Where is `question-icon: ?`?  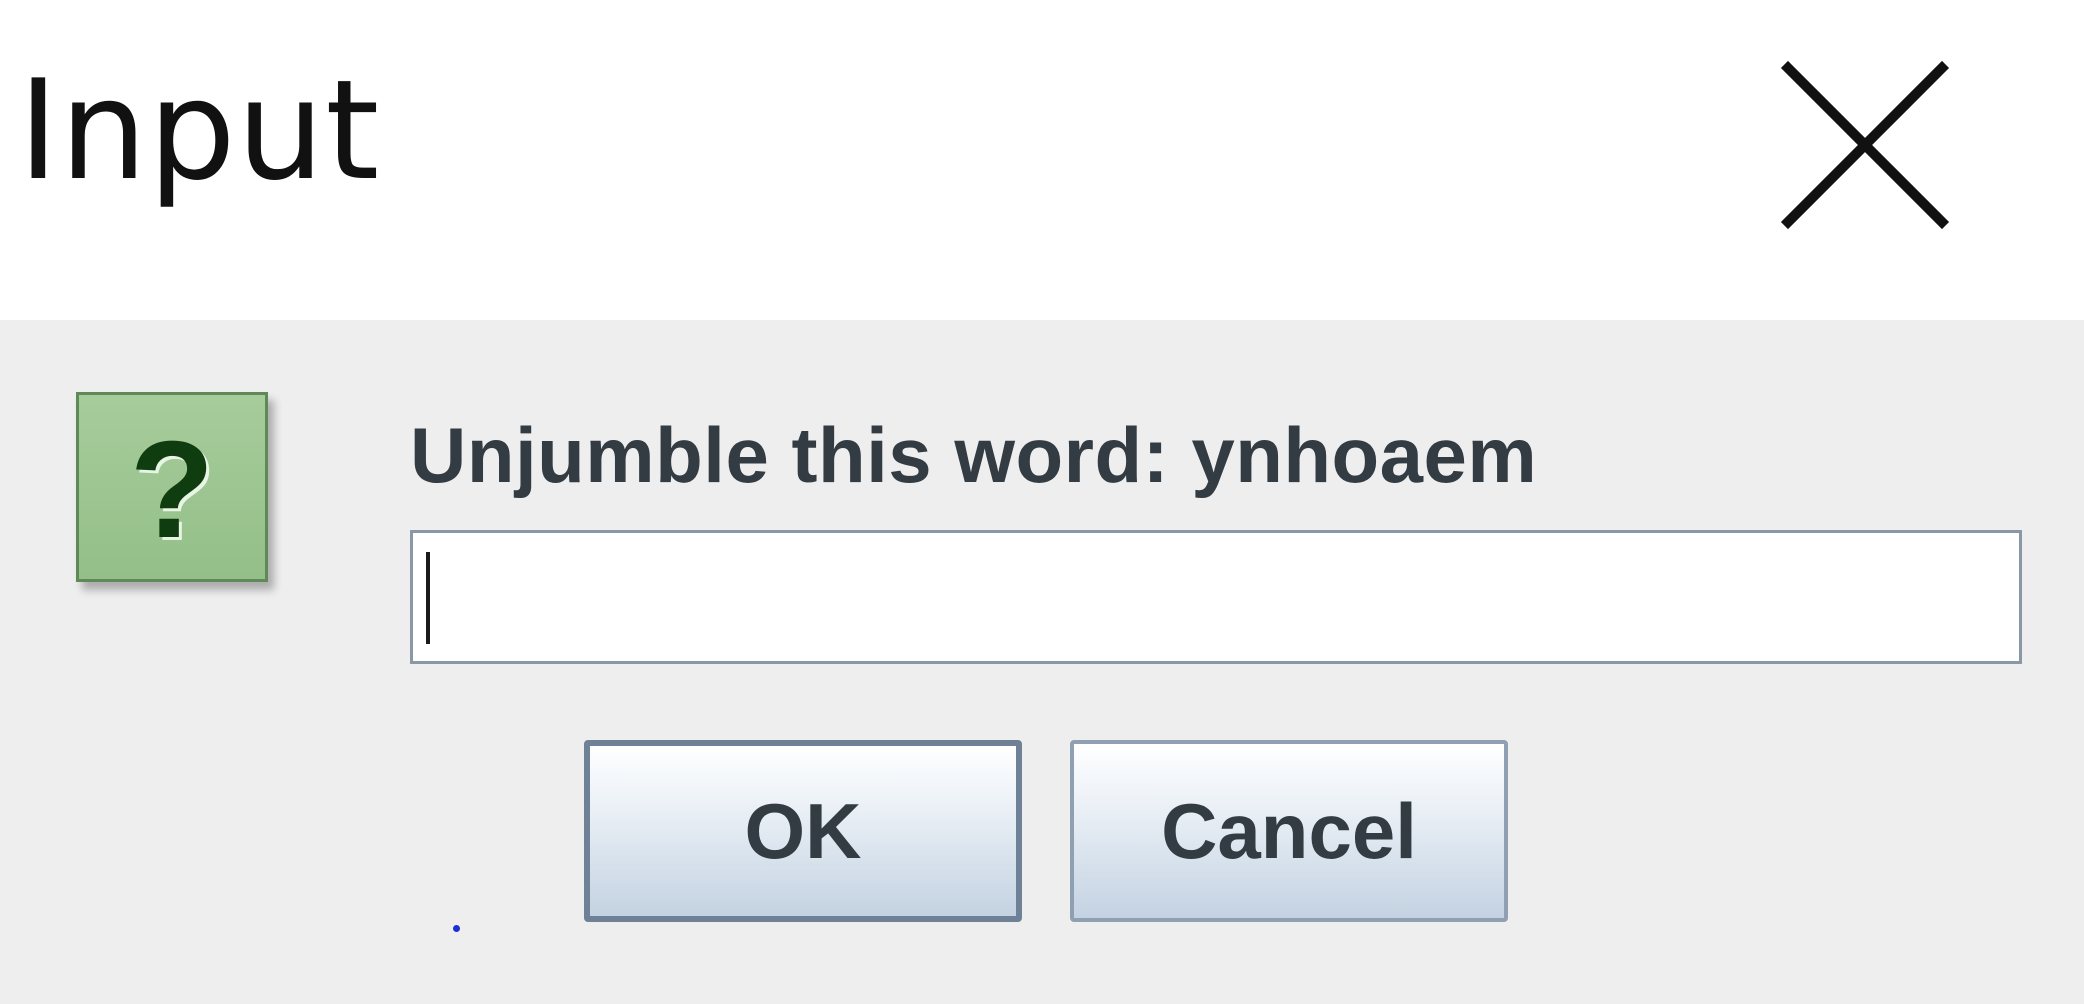
question-icon: ? is located at coordinates (172, 487).